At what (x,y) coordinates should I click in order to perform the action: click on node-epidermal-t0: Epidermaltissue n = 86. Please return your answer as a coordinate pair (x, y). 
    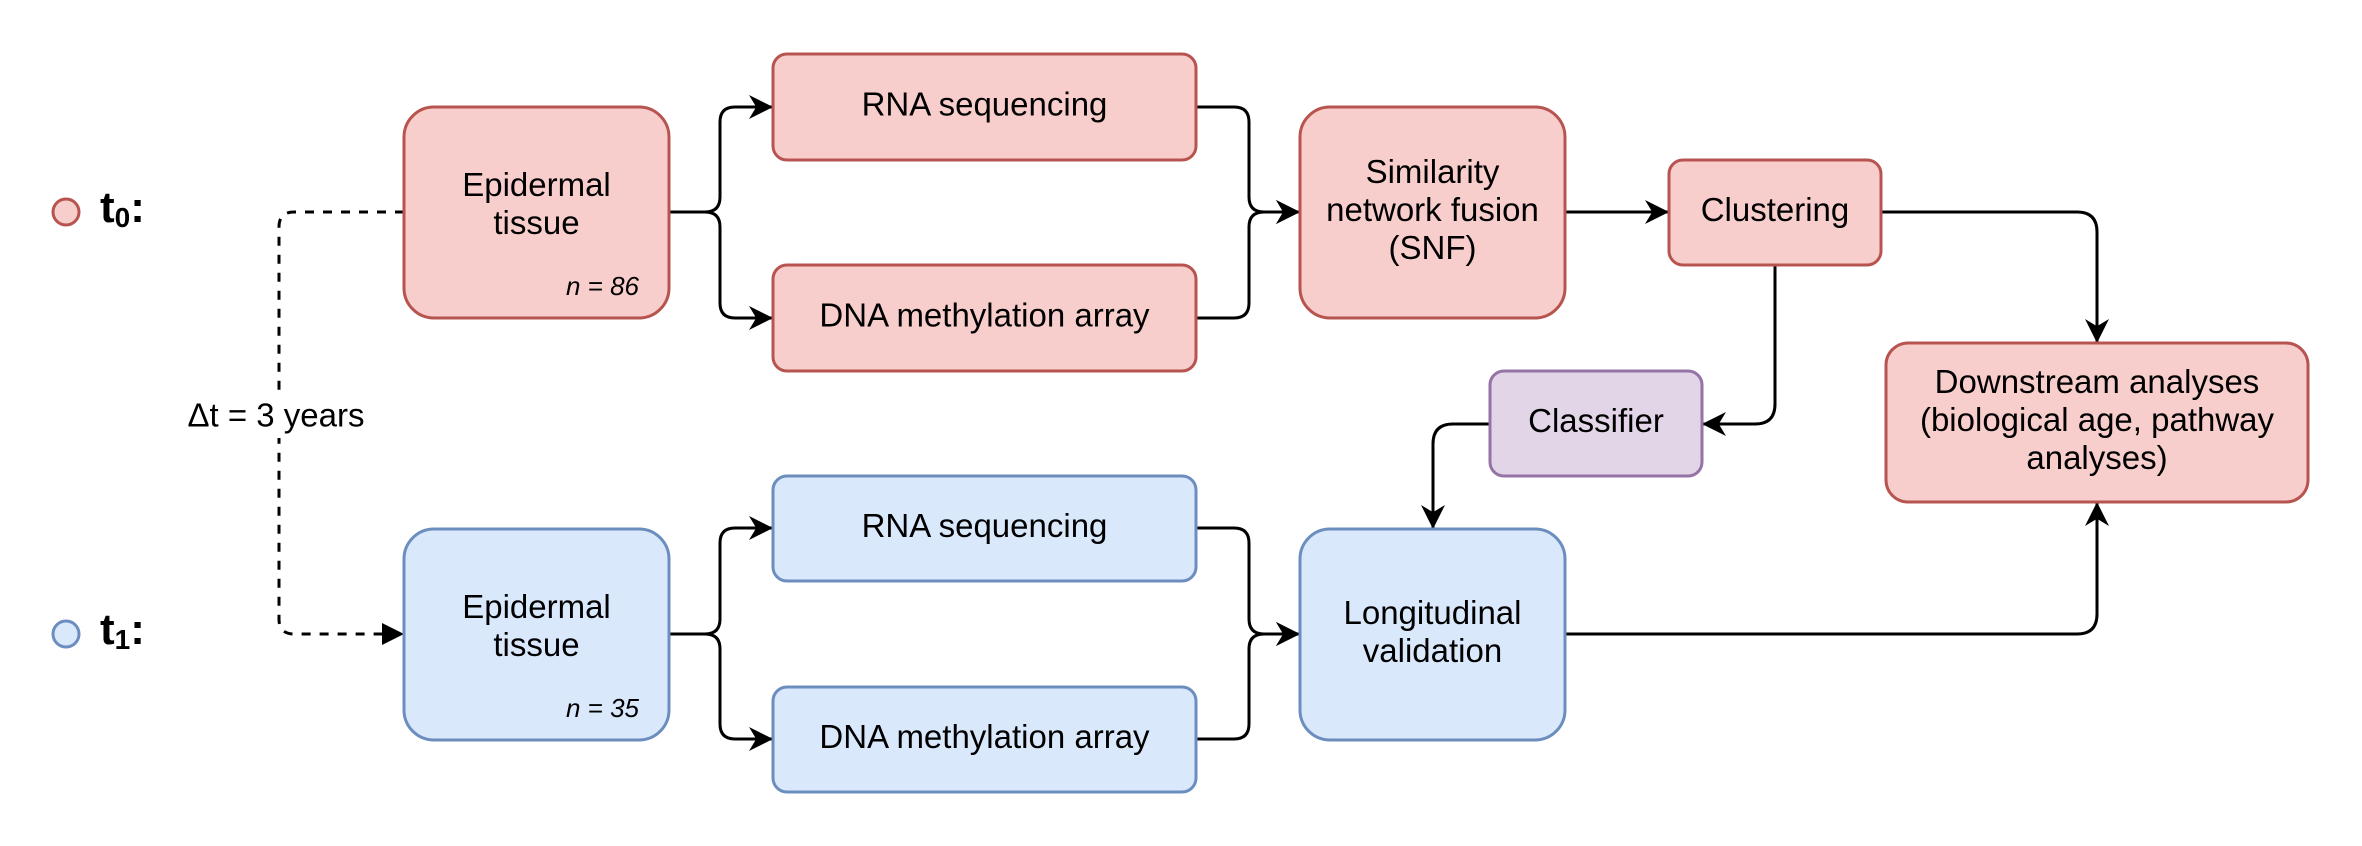
    Looking at the image, I should click on (536, 212).